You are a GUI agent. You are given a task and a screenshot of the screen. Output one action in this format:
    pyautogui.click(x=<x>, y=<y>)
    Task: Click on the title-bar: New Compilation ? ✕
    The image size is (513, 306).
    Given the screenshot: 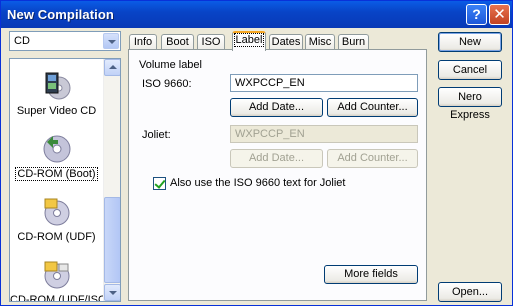 What is the action you would take?
    pyautogui.click(x=256, y=14)
    